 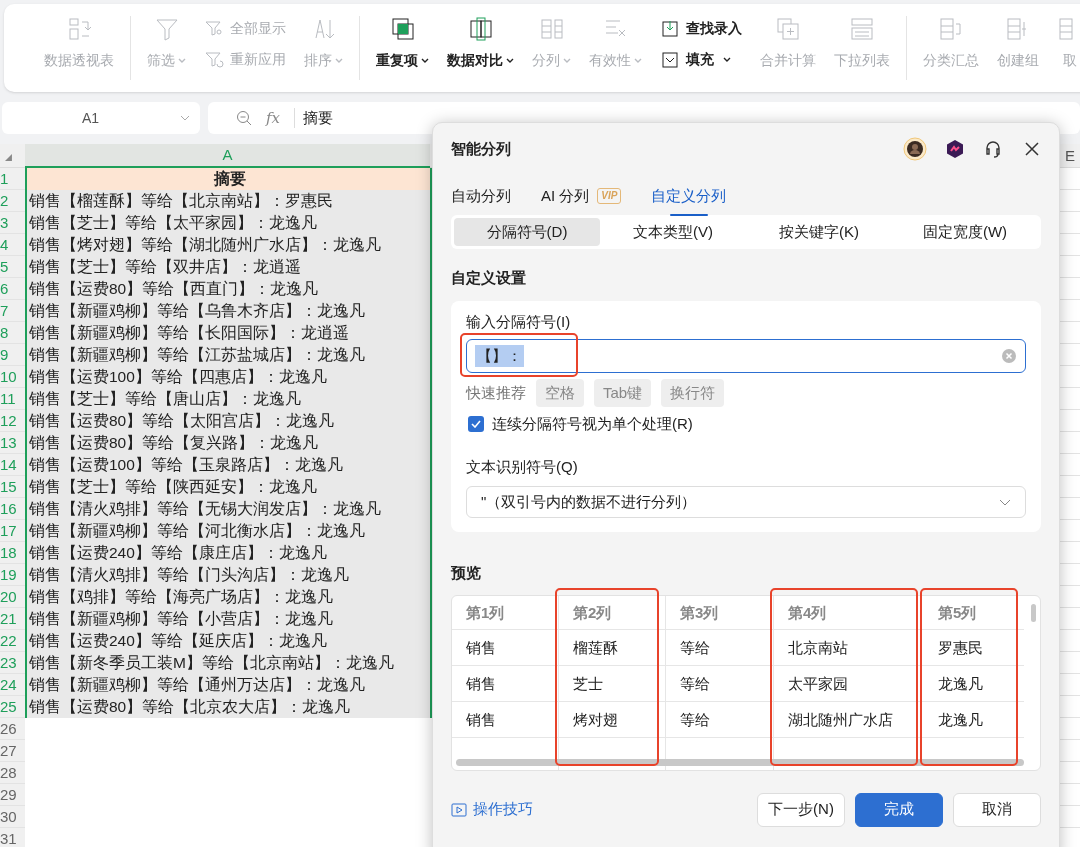 What do you see at coordinates (12, 552) in the screenshot?
I see `row-number: 18` at bounding box center [12, 552].